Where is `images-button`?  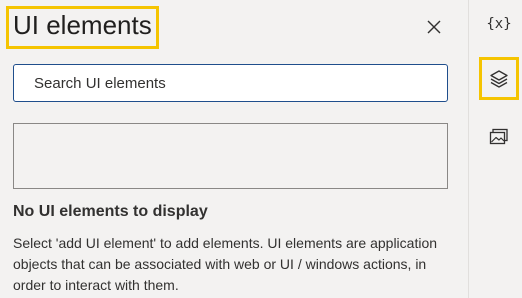 images-button is located at coordinates (499, 137).